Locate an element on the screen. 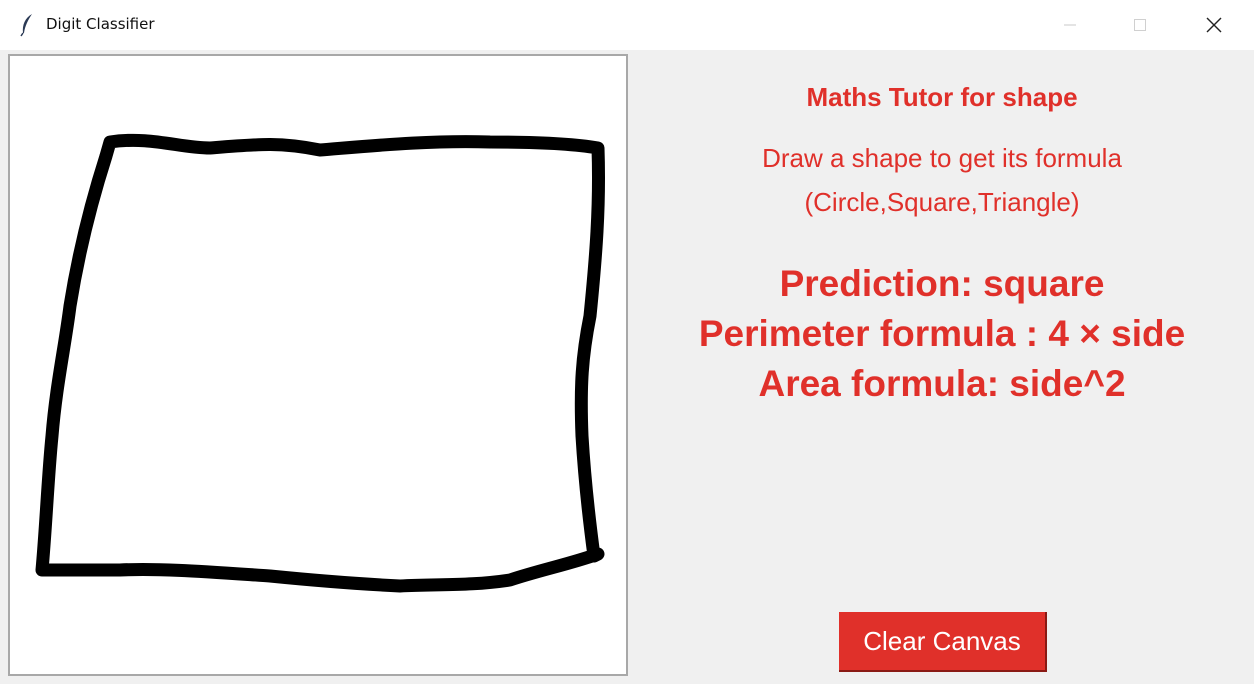 The image size is (1254, 684). area-formula-text: Area formula: side^2 is located at coordinates (942, 383).